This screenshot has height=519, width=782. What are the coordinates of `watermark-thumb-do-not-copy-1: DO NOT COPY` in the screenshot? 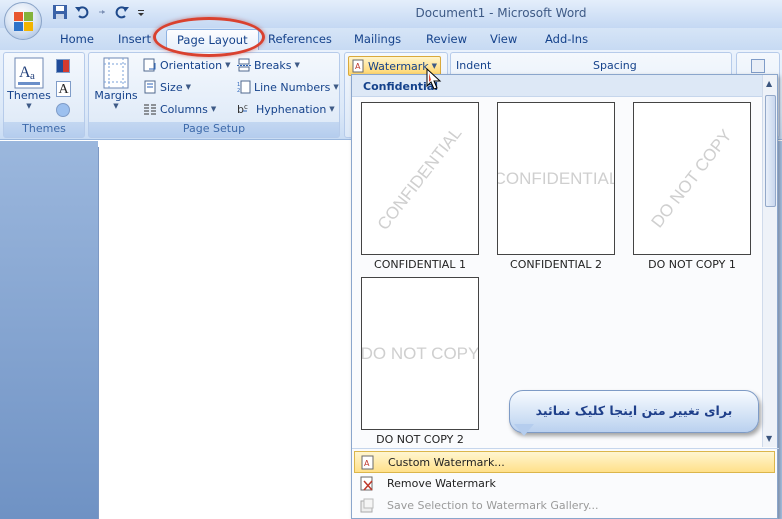 It's located at (692, 178).